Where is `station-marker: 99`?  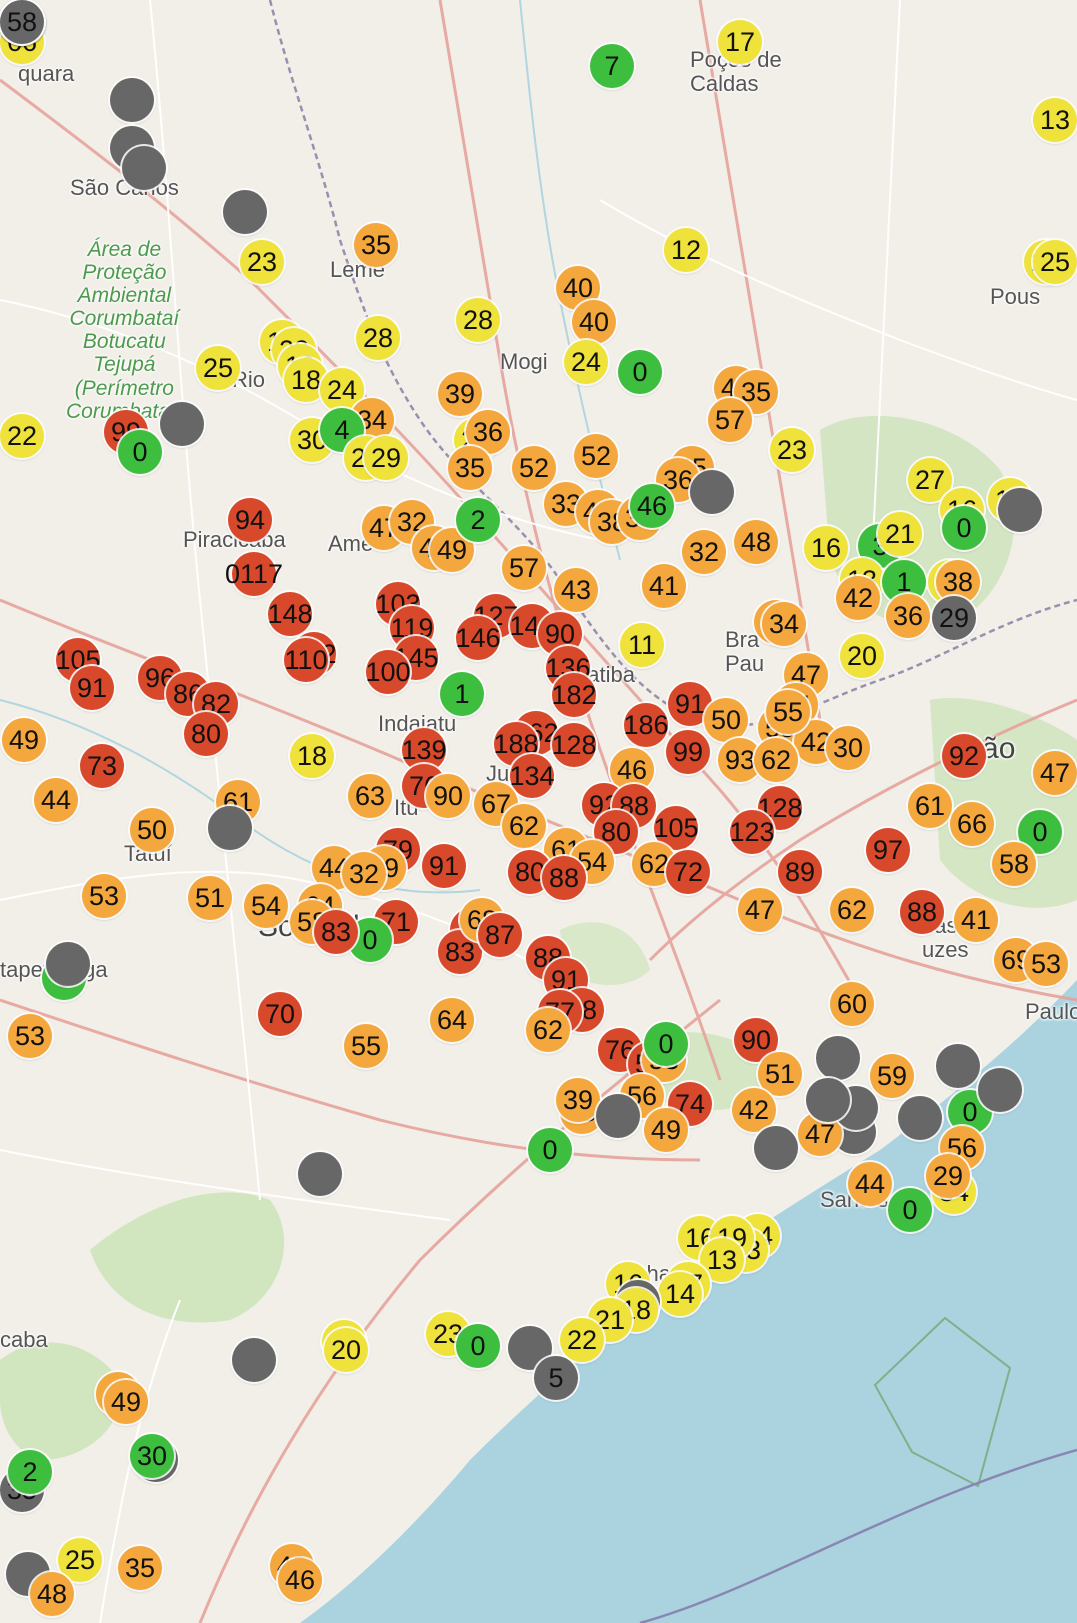
station-marker: 99 is located at coordinates (688, 752).